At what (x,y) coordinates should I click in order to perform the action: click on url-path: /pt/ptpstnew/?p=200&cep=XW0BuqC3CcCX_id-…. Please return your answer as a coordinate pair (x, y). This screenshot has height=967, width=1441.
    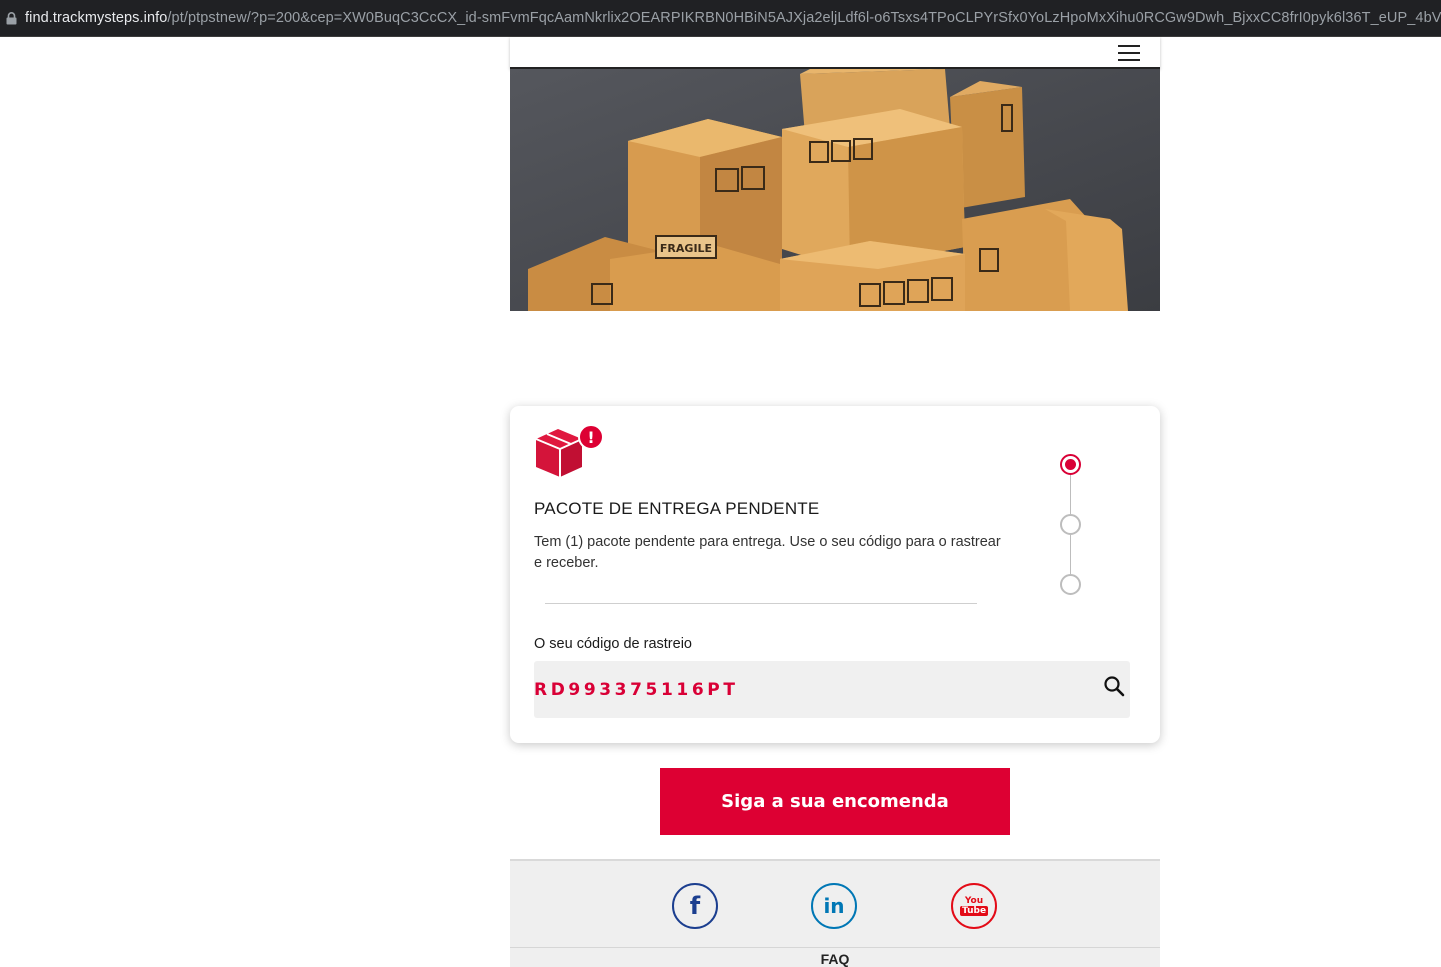
    Looking at the image, I should click on (804, 18).